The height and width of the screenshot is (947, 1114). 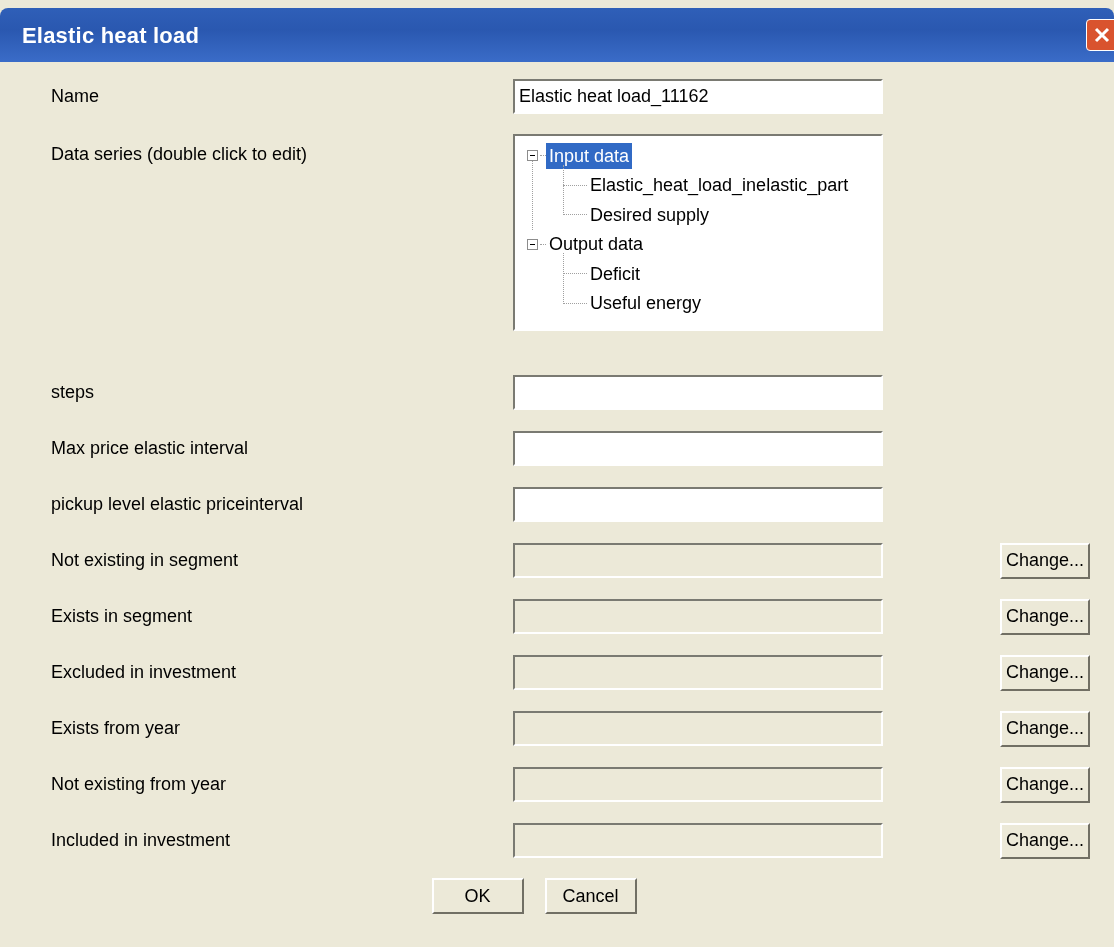 I want to click on field-label: Included in investment, so click(x=141, y=840).